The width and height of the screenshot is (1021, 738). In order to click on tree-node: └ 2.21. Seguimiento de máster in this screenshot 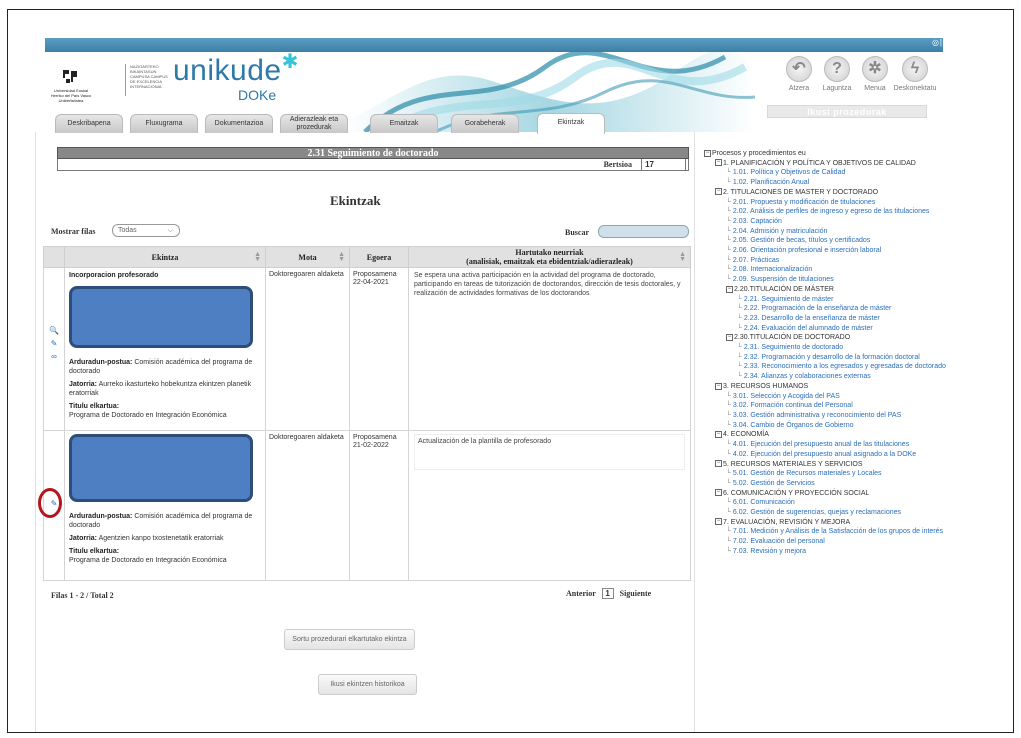, I will do `click(854, 300)`.